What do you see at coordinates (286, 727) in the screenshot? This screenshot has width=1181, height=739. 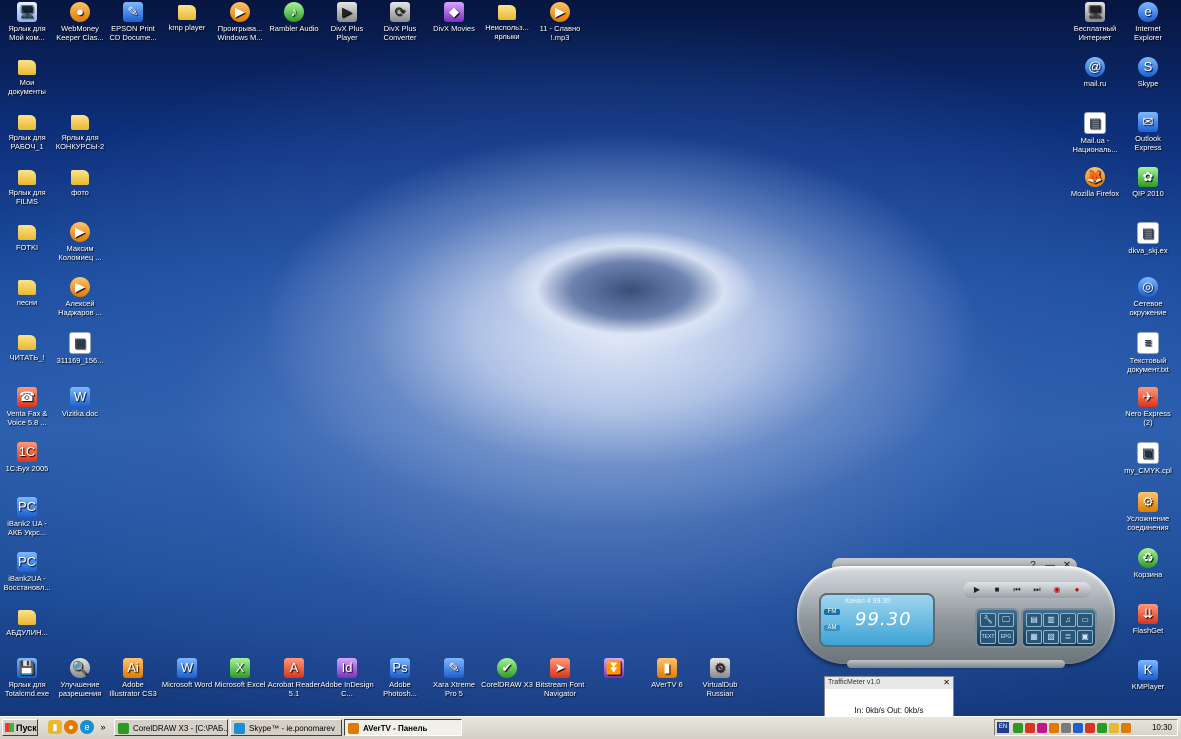 I see `taskbar-button: Skype™ - ie.ponomarev` at bounding box center [286, 727].